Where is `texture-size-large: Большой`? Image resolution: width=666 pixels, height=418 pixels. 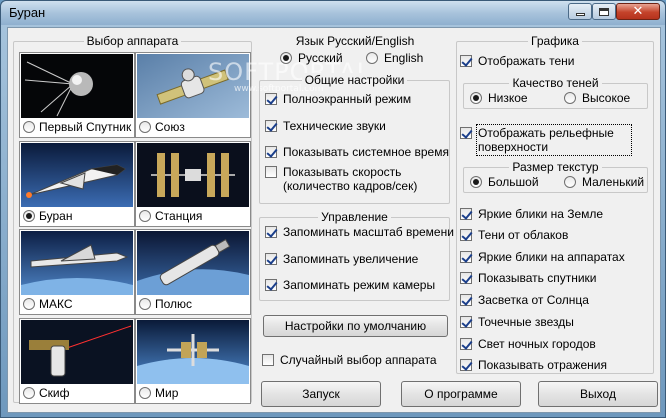
texture-size-large: Большой is located at coordinates (504, 182).